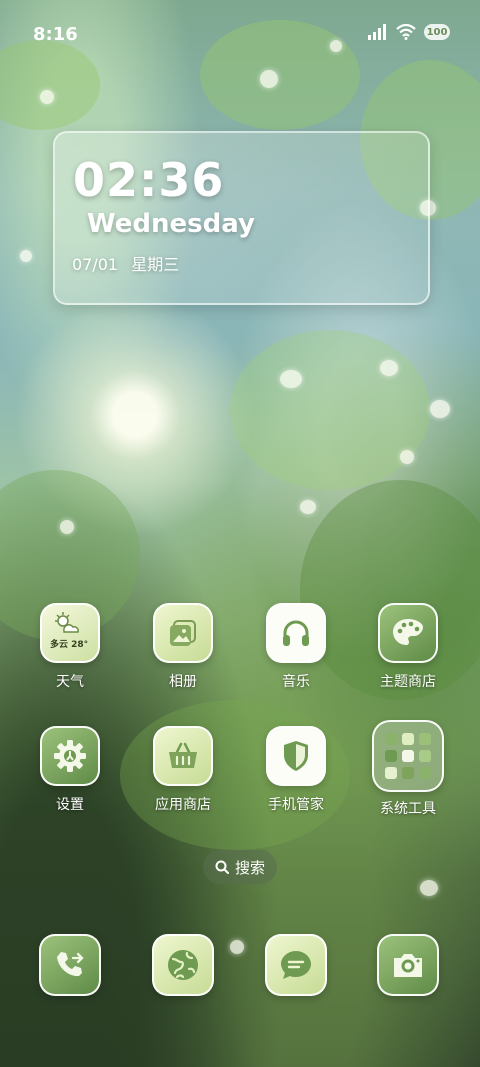 Image resolution: width=480 pixels, height=1067 pixels. Describe the element at coordinates (183, 805) in the screenshot. I see `app-label-app-store: 应用商店` at that location.